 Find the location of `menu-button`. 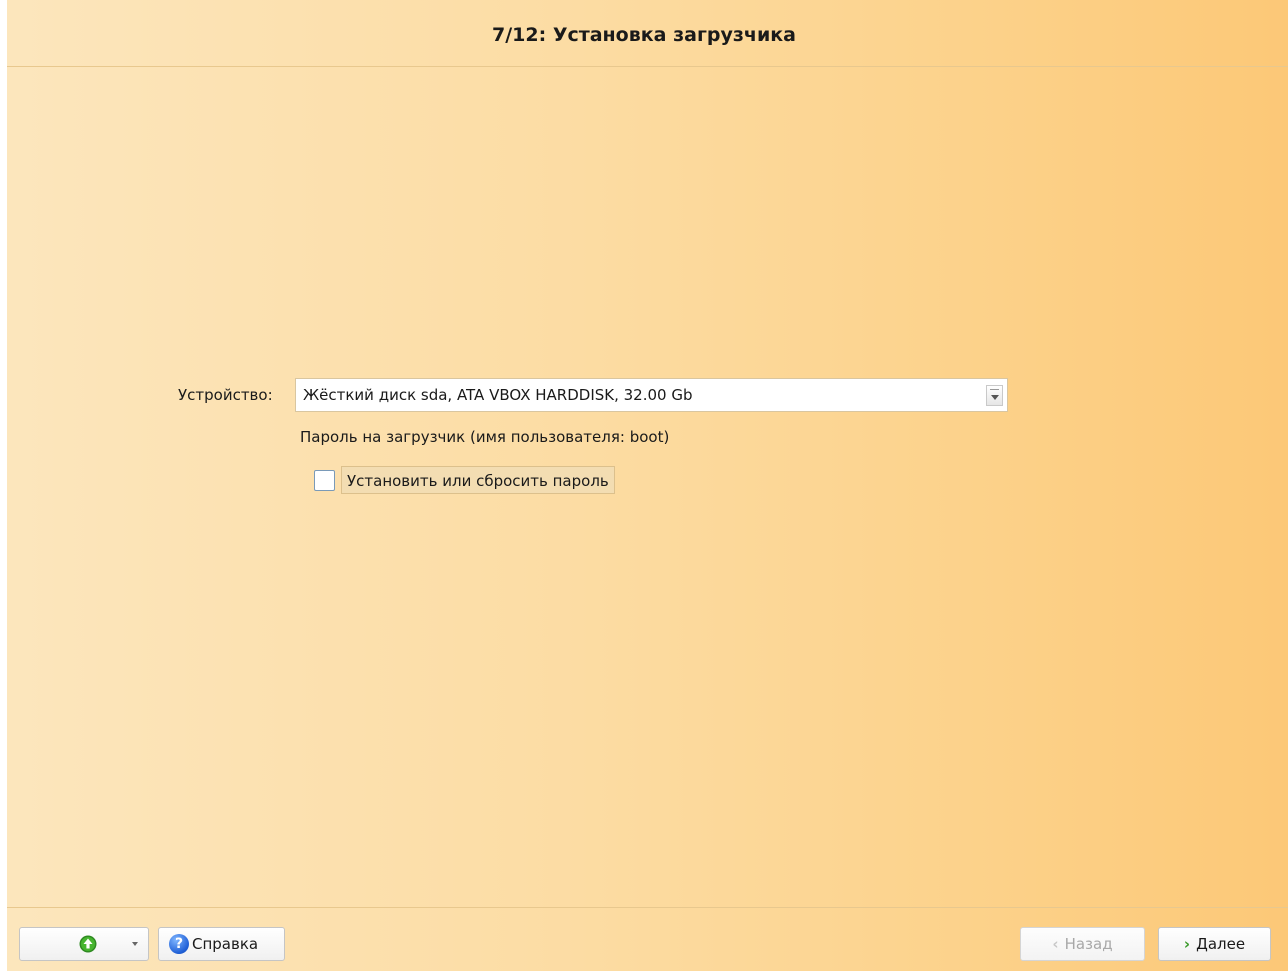

menu-button is located at coordinates (84, 944).